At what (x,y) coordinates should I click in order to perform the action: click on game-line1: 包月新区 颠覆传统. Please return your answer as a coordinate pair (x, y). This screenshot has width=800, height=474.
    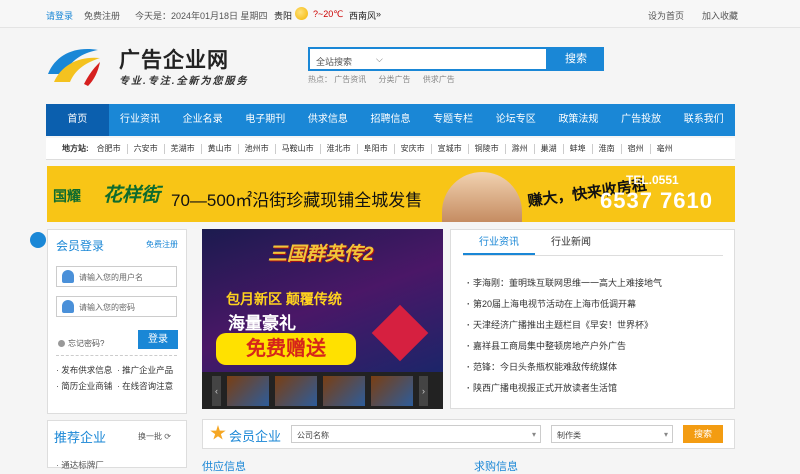
    Looking at the image, I should click on (284, 299).